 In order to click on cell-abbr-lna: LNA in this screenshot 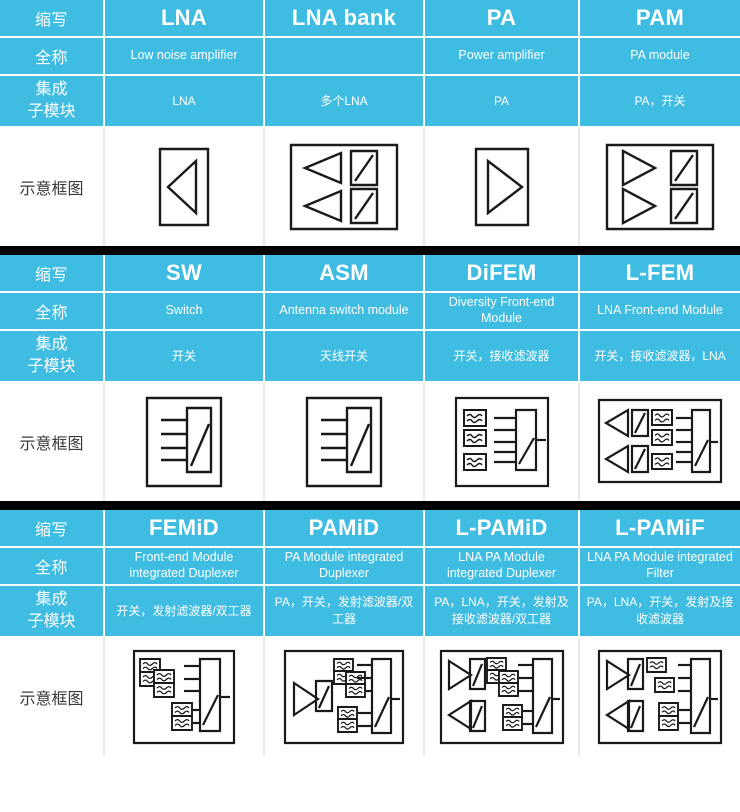, I will do `click(185, 19)`.